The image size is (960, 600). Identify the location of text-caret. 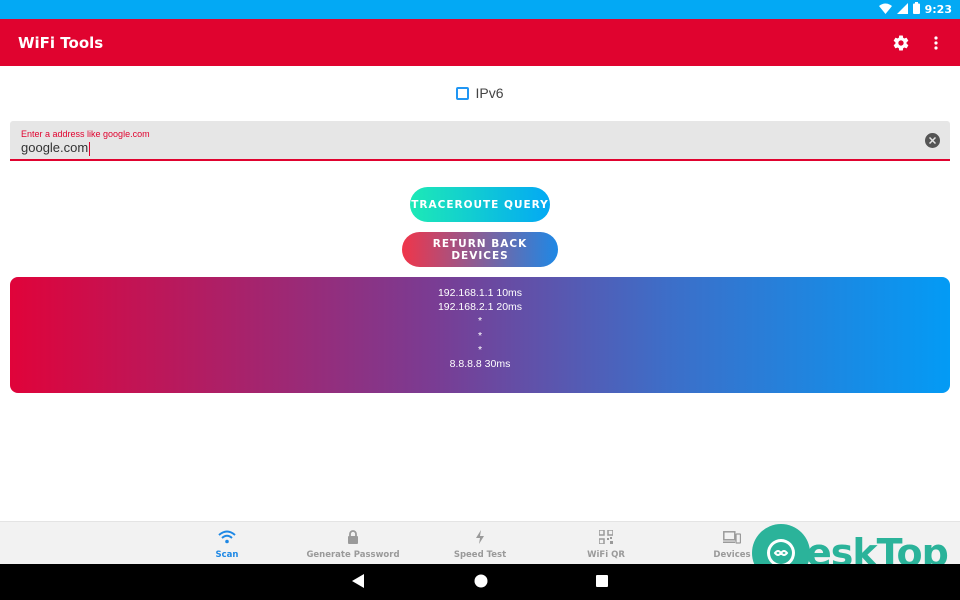
(90, 148).